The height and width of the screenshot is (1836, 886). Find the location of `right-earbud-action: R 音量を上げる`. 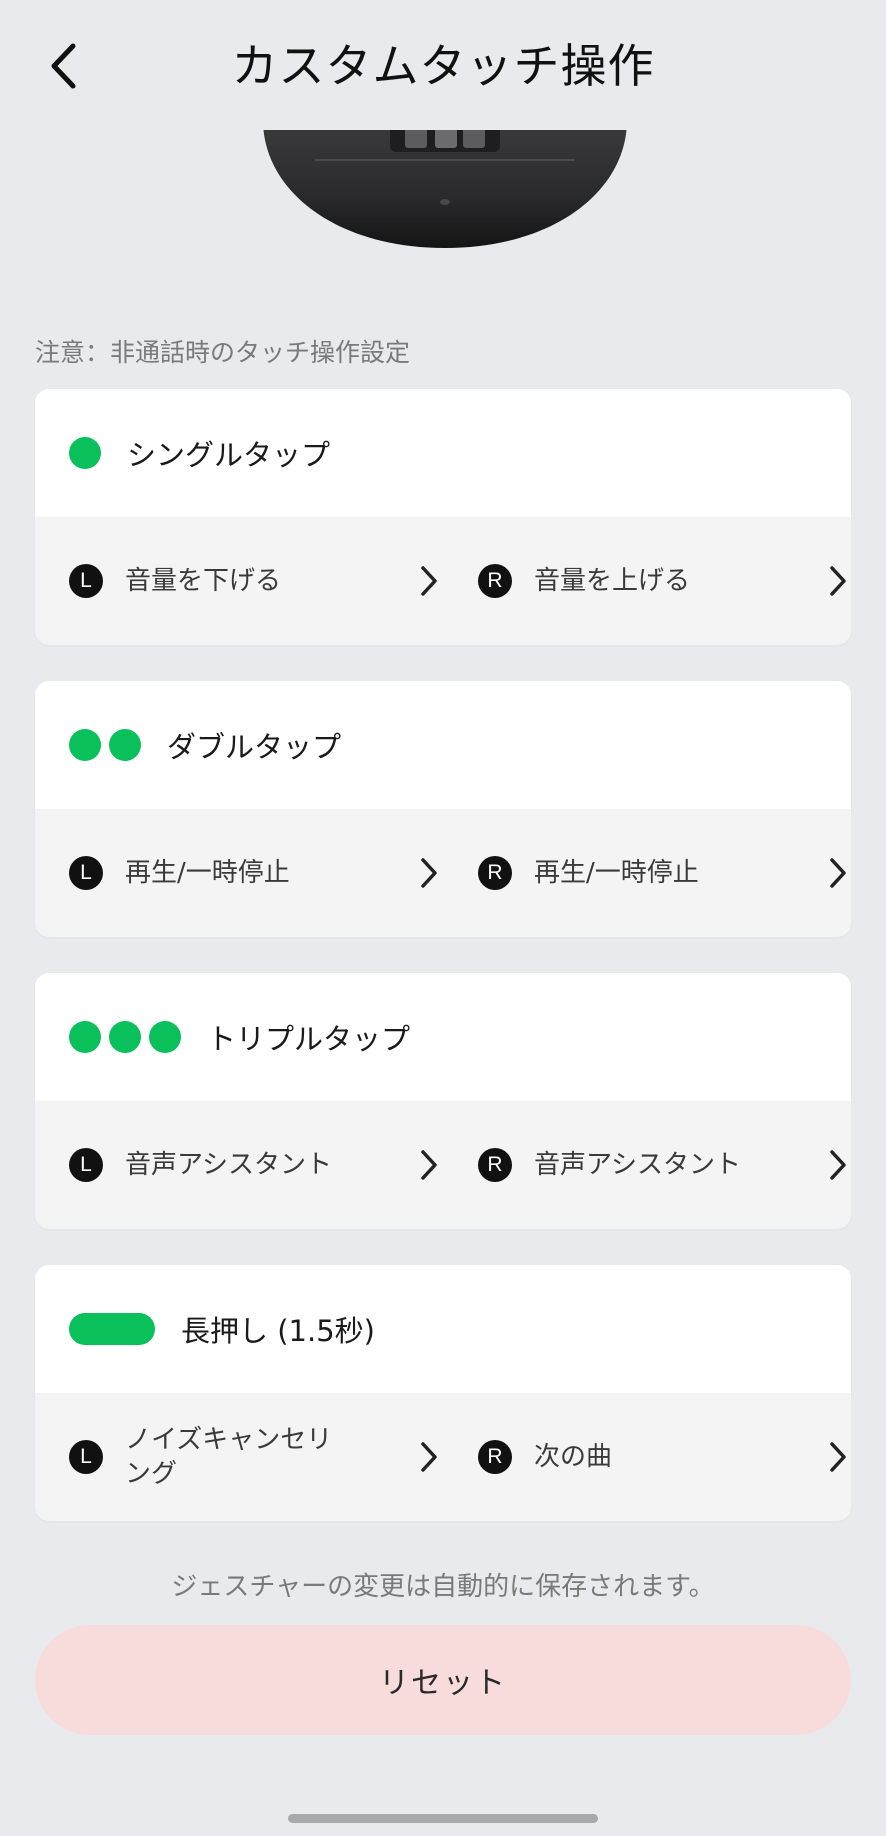

right-earbud-action: R 音量を上げる is located at coordinates (663, 581).